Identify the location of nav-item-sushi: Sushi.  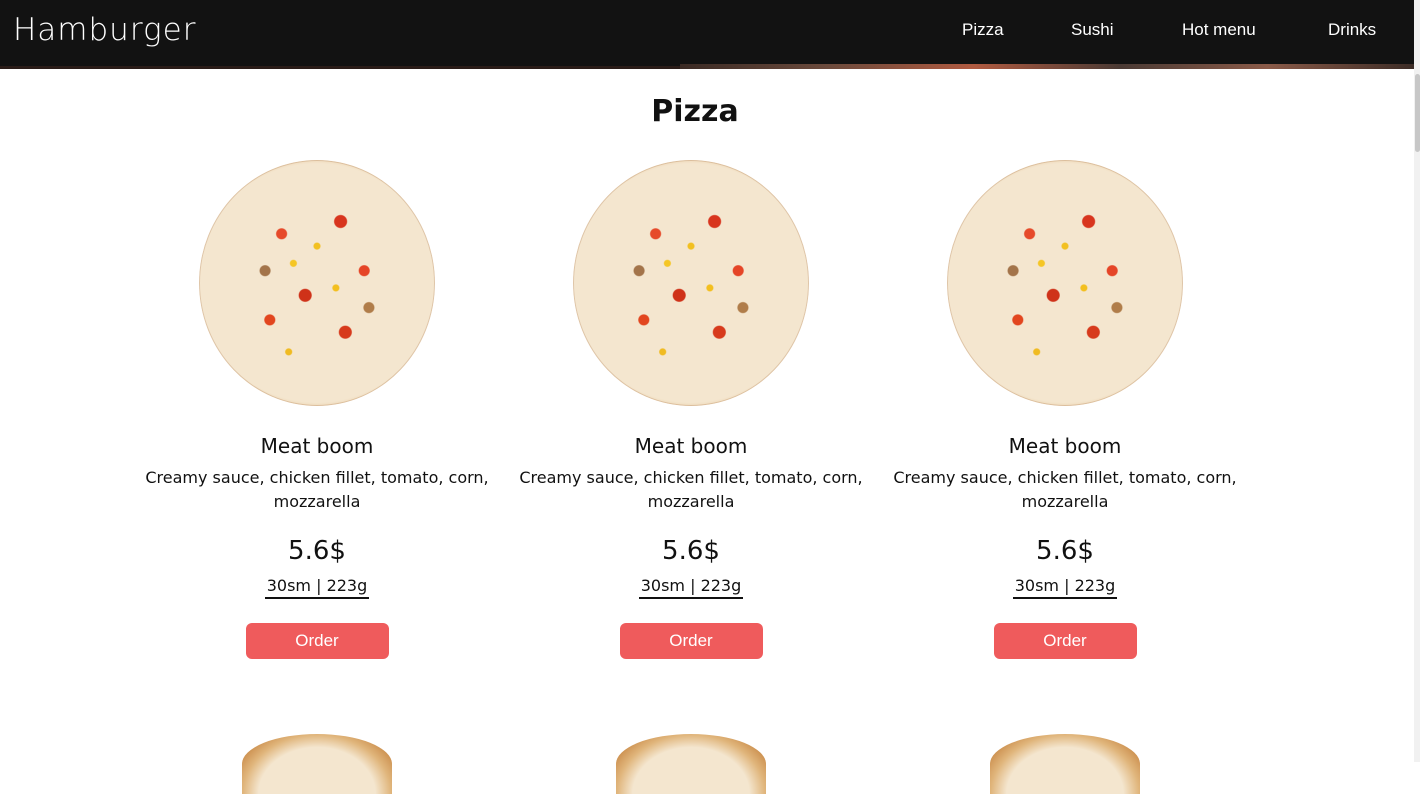
(1092, 30).